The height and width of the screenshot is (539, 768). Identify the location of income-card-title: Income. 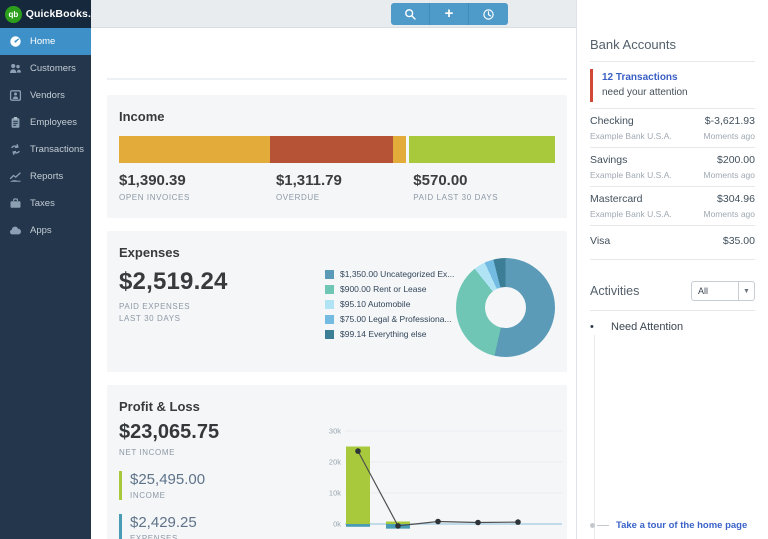
(142, 116).